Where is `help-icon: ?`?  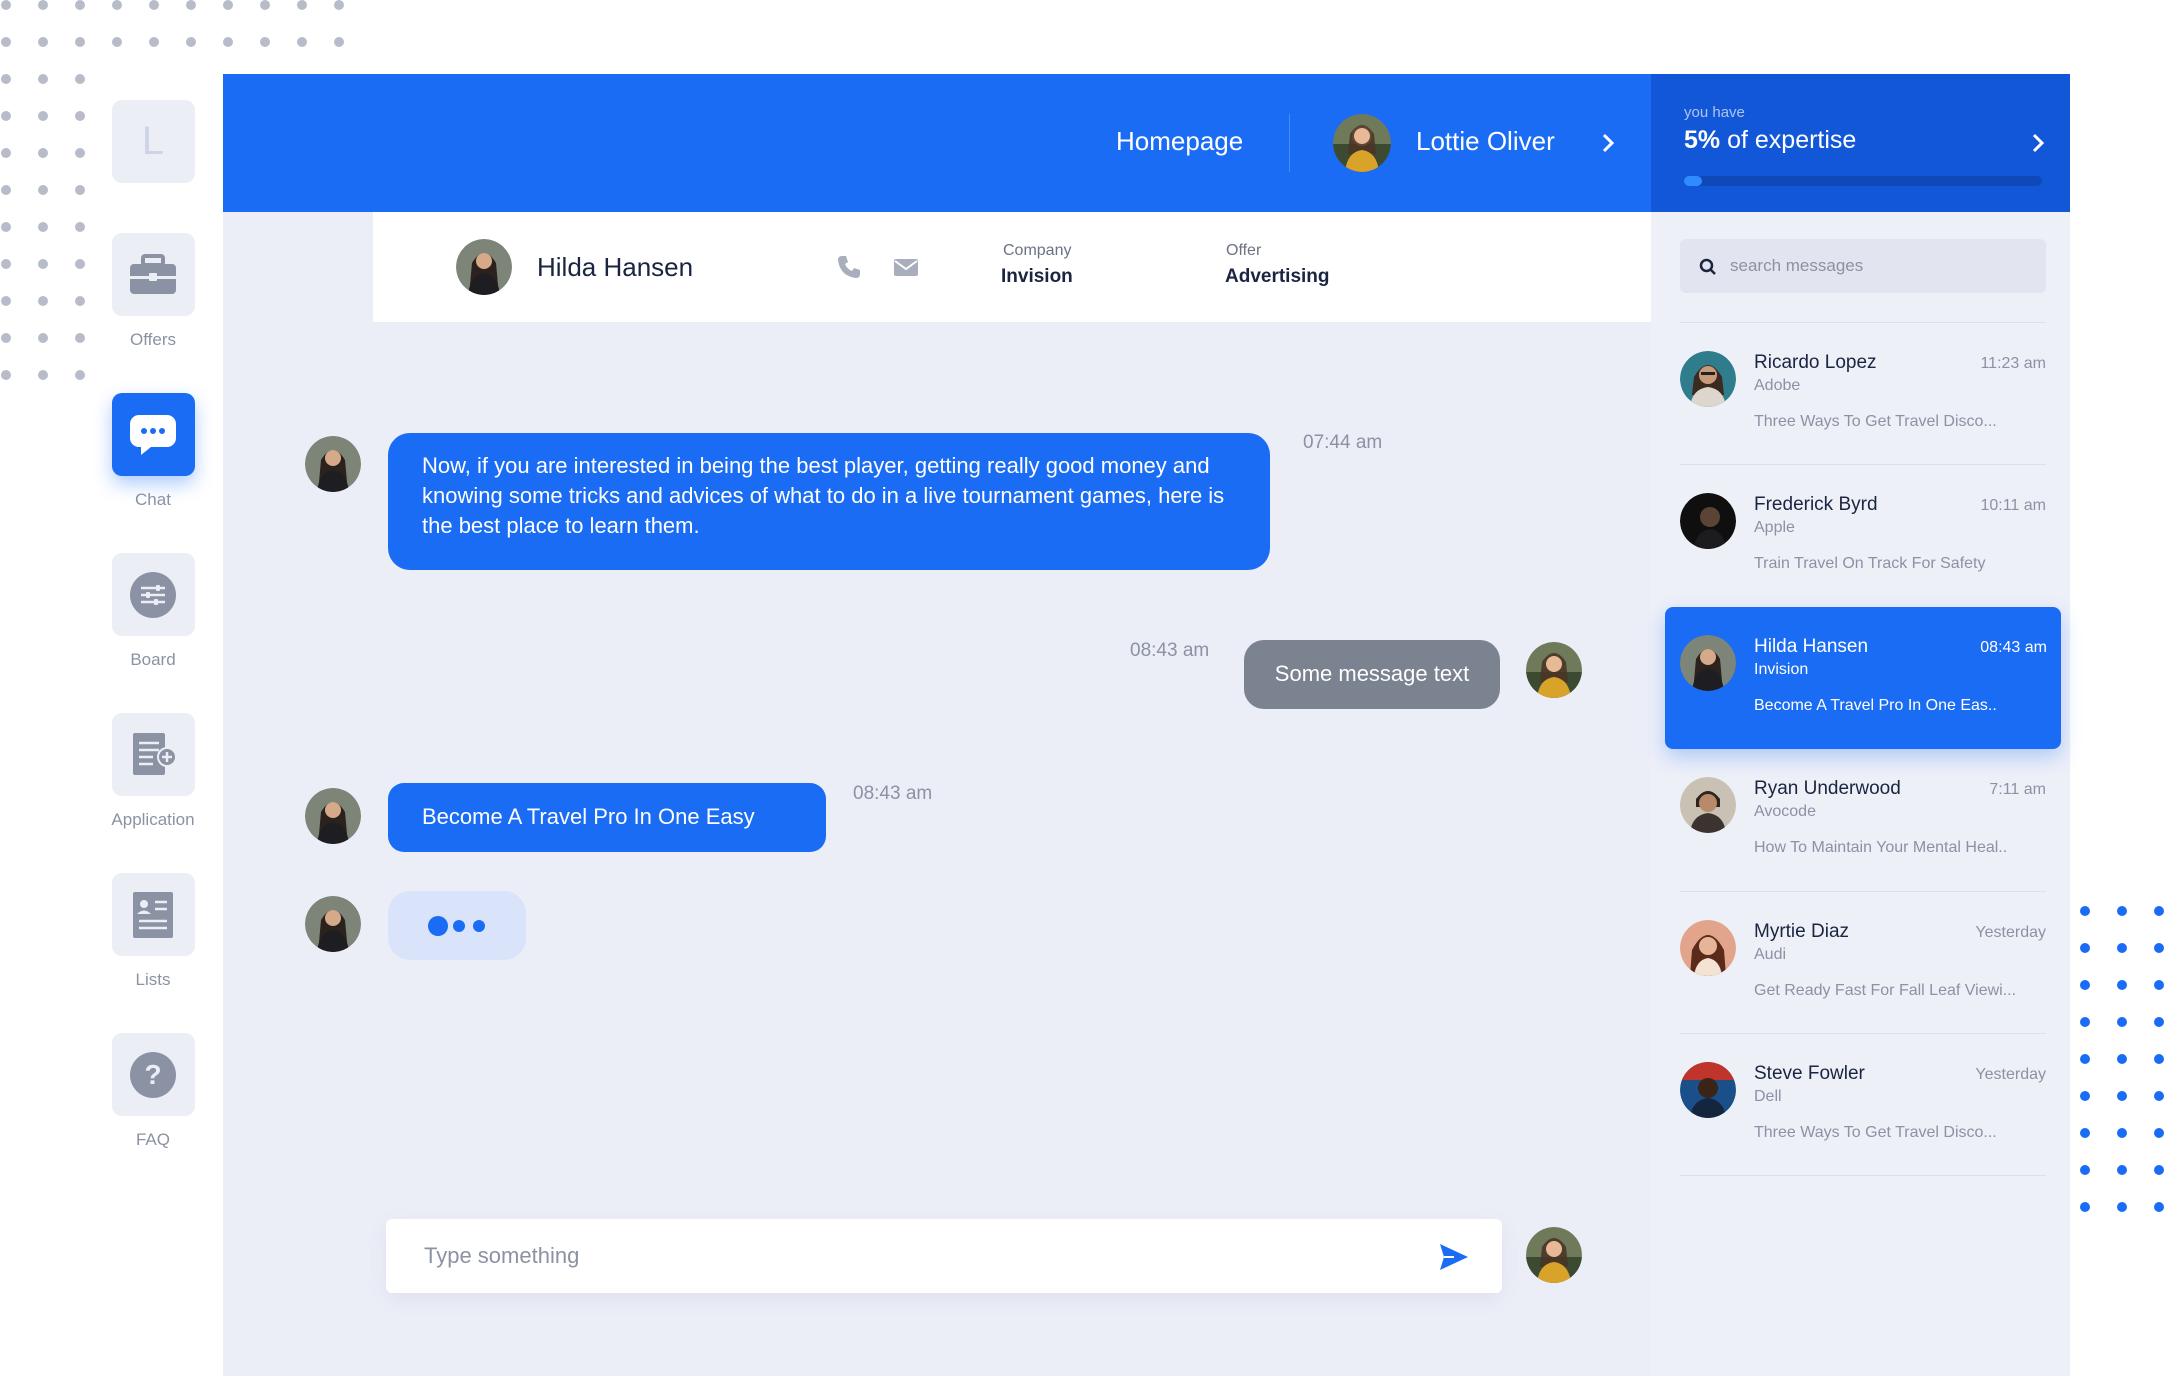 help-icon: ? is located at coordinates (153, 1074).